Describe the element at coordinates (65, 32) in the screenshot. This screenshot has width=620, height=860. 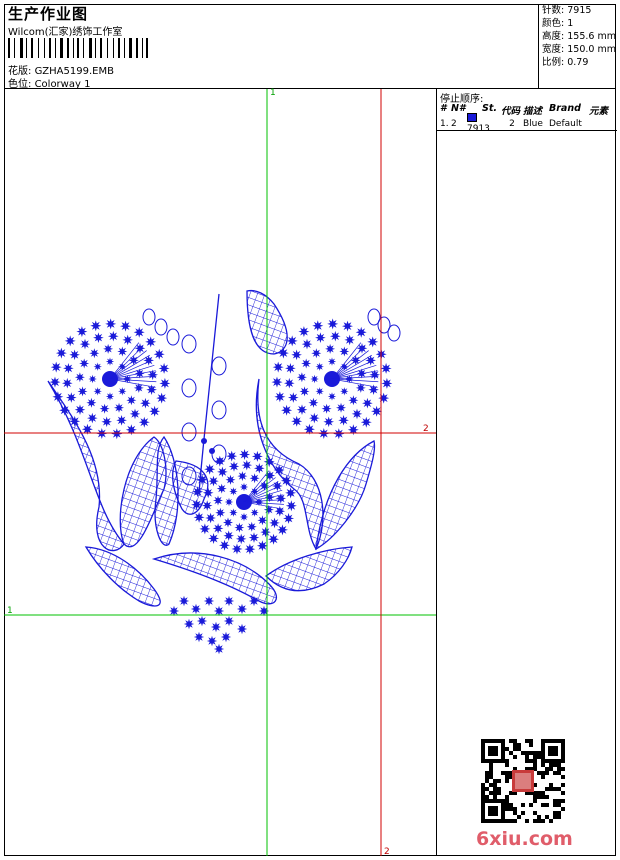
I see `company-name: Wilcom(汇家)绣饰工作室` at that location.